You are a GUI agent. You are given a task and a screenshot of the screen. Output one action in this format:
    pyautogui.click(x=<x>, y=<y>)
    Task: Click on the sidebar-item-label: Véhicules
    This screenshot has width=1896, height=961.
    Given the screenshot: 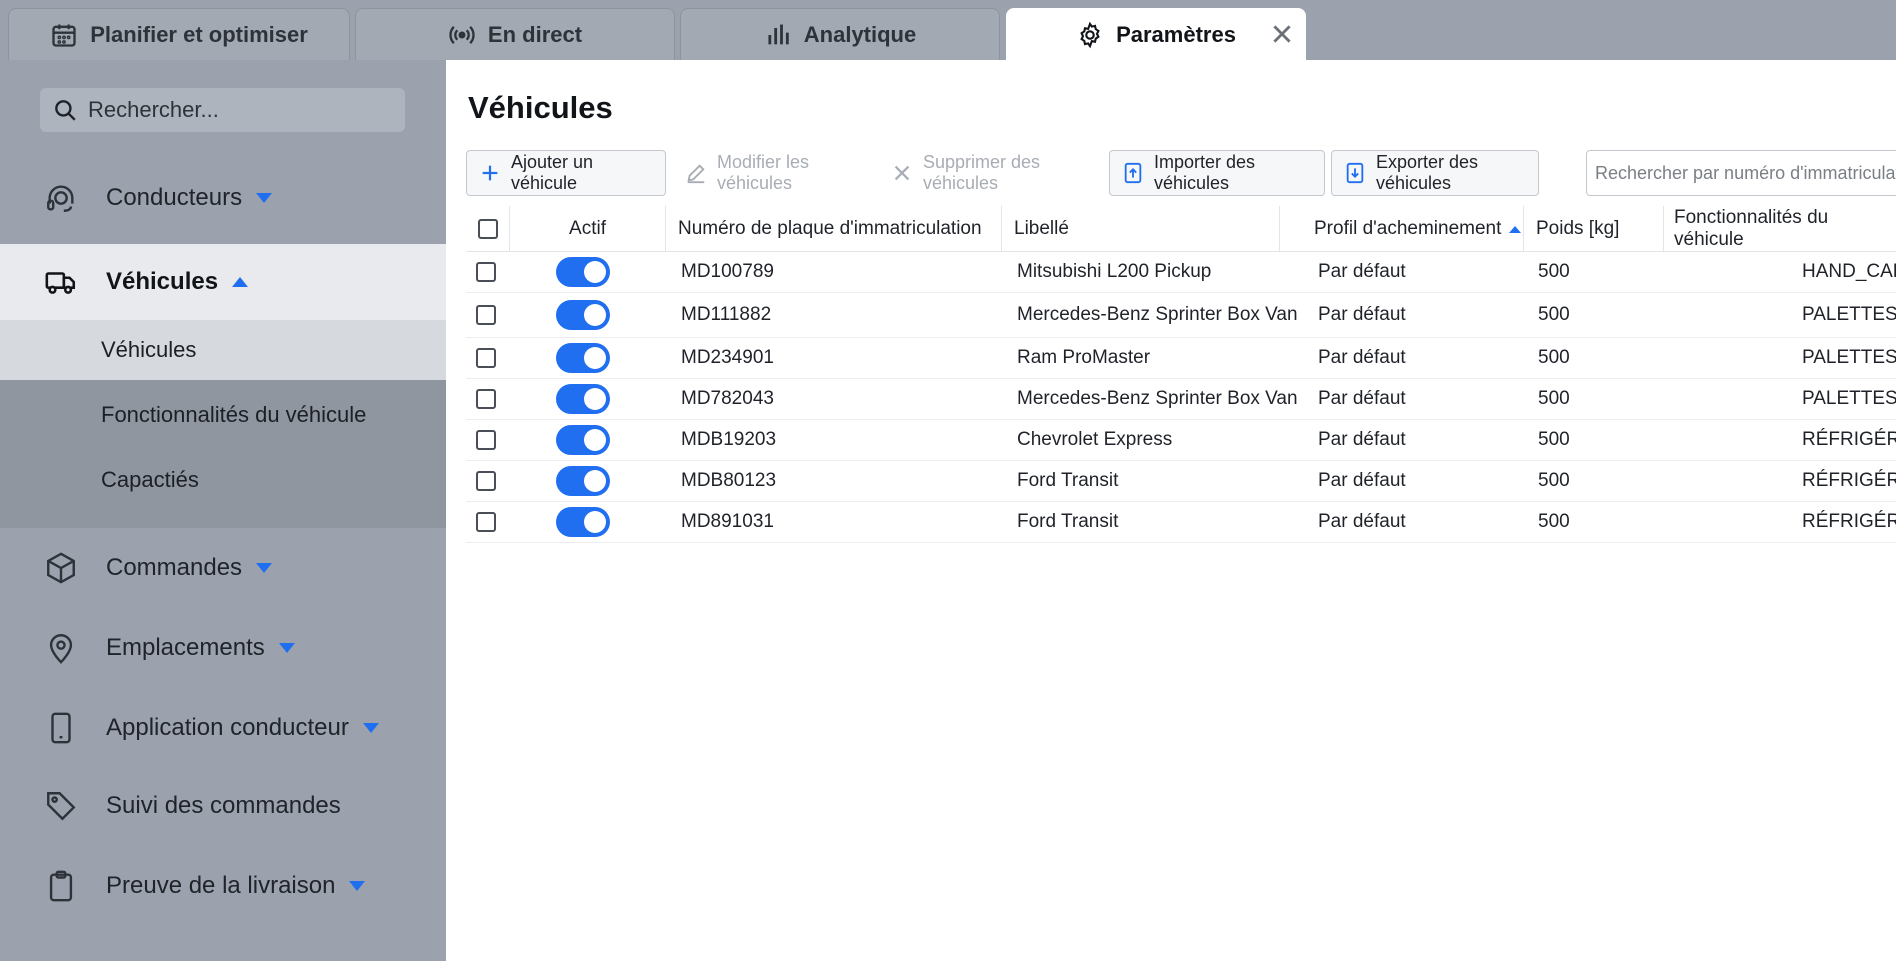 What is the action you would take?
    pyautogui.click(x=162, y=281)
    